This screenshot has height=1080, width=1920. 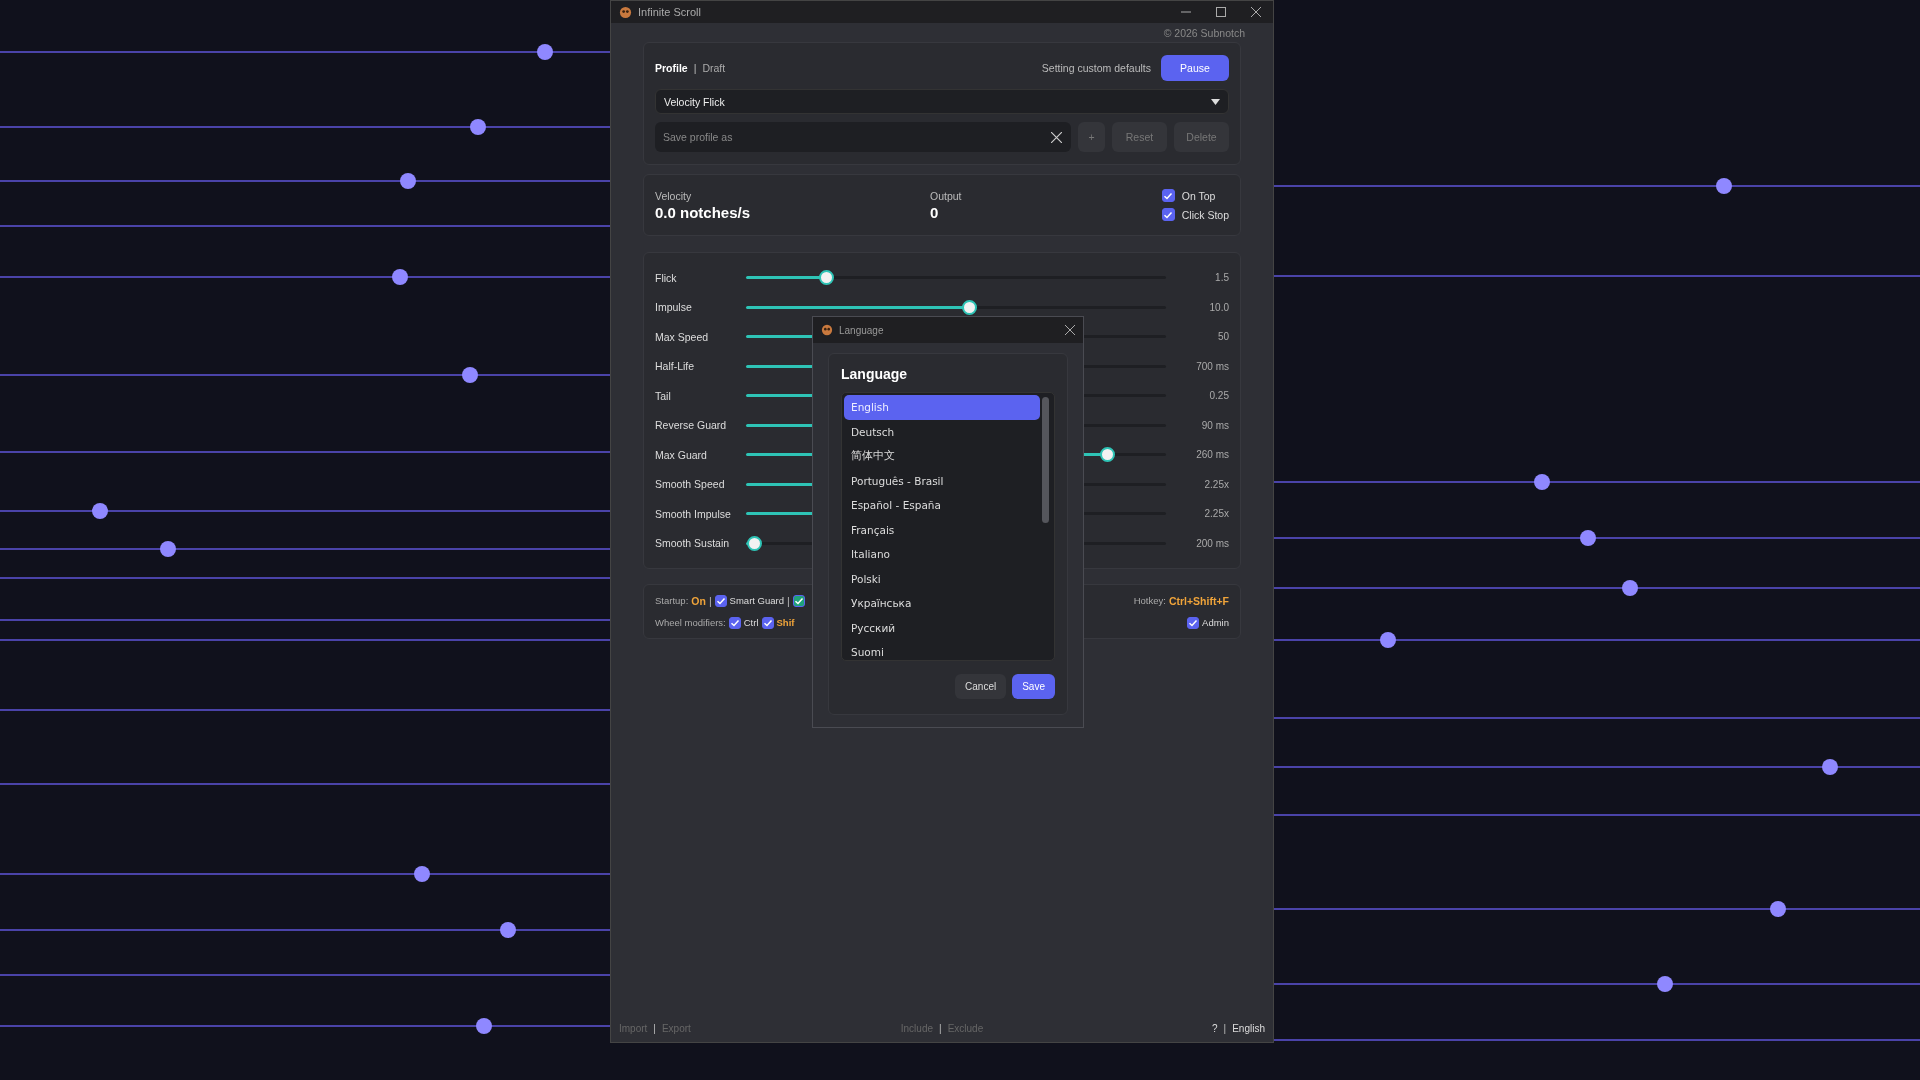 What do you see at coordinates (1215, 622) in the screenshot?
I see `option-label: Admin` at bounding box center [1215, 622].